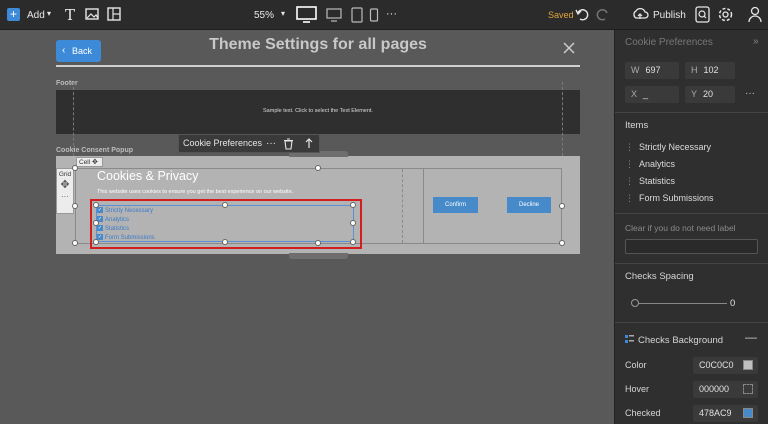 This screenshot has width=768, height=424. I want to click on move-icon: ✥, so click(65, 185).